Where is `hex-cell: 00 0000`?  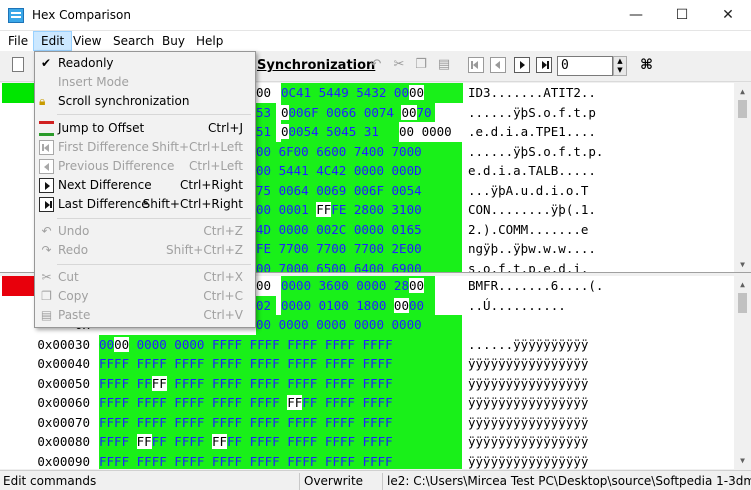
hex-cell: 00 0000 is located at coordinates (429, 132).